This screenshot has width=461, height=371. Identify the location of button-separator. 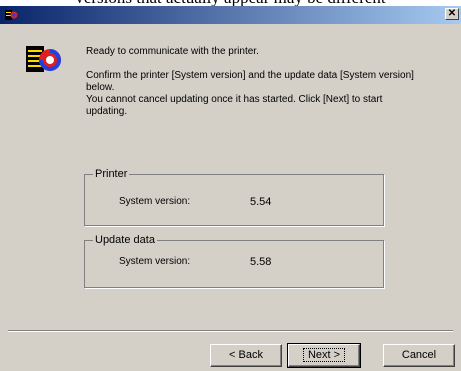
(230, 331).